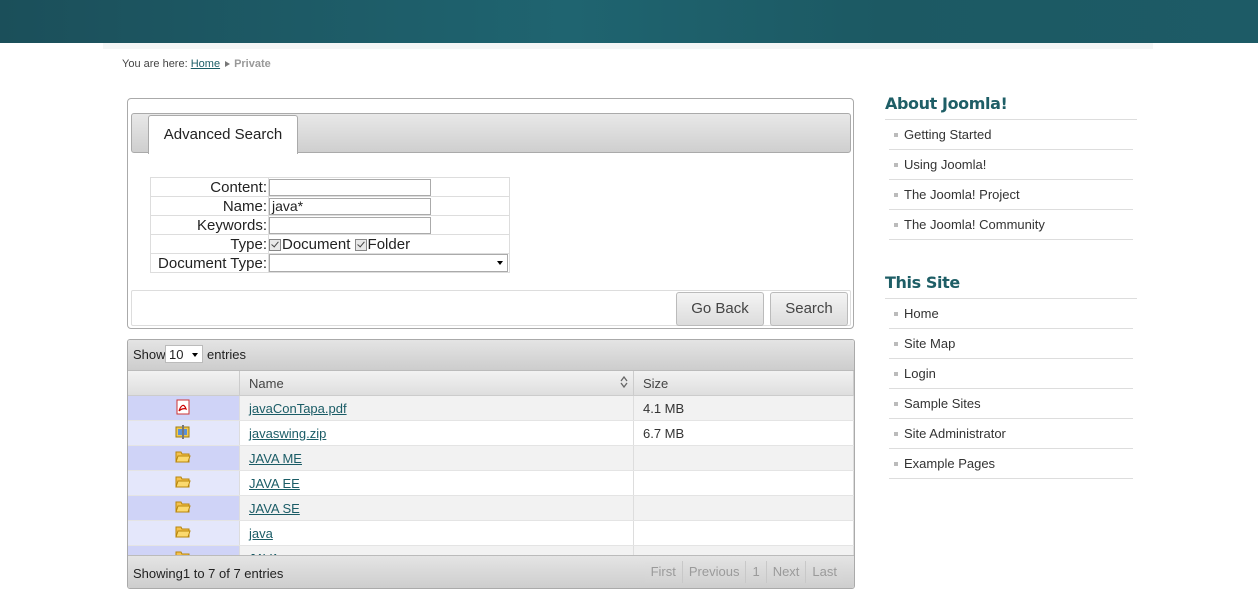 The height and width of the screenshot is (616, 1258). I want to click on breadcrumb-arrow-icon, so click(228, 64).